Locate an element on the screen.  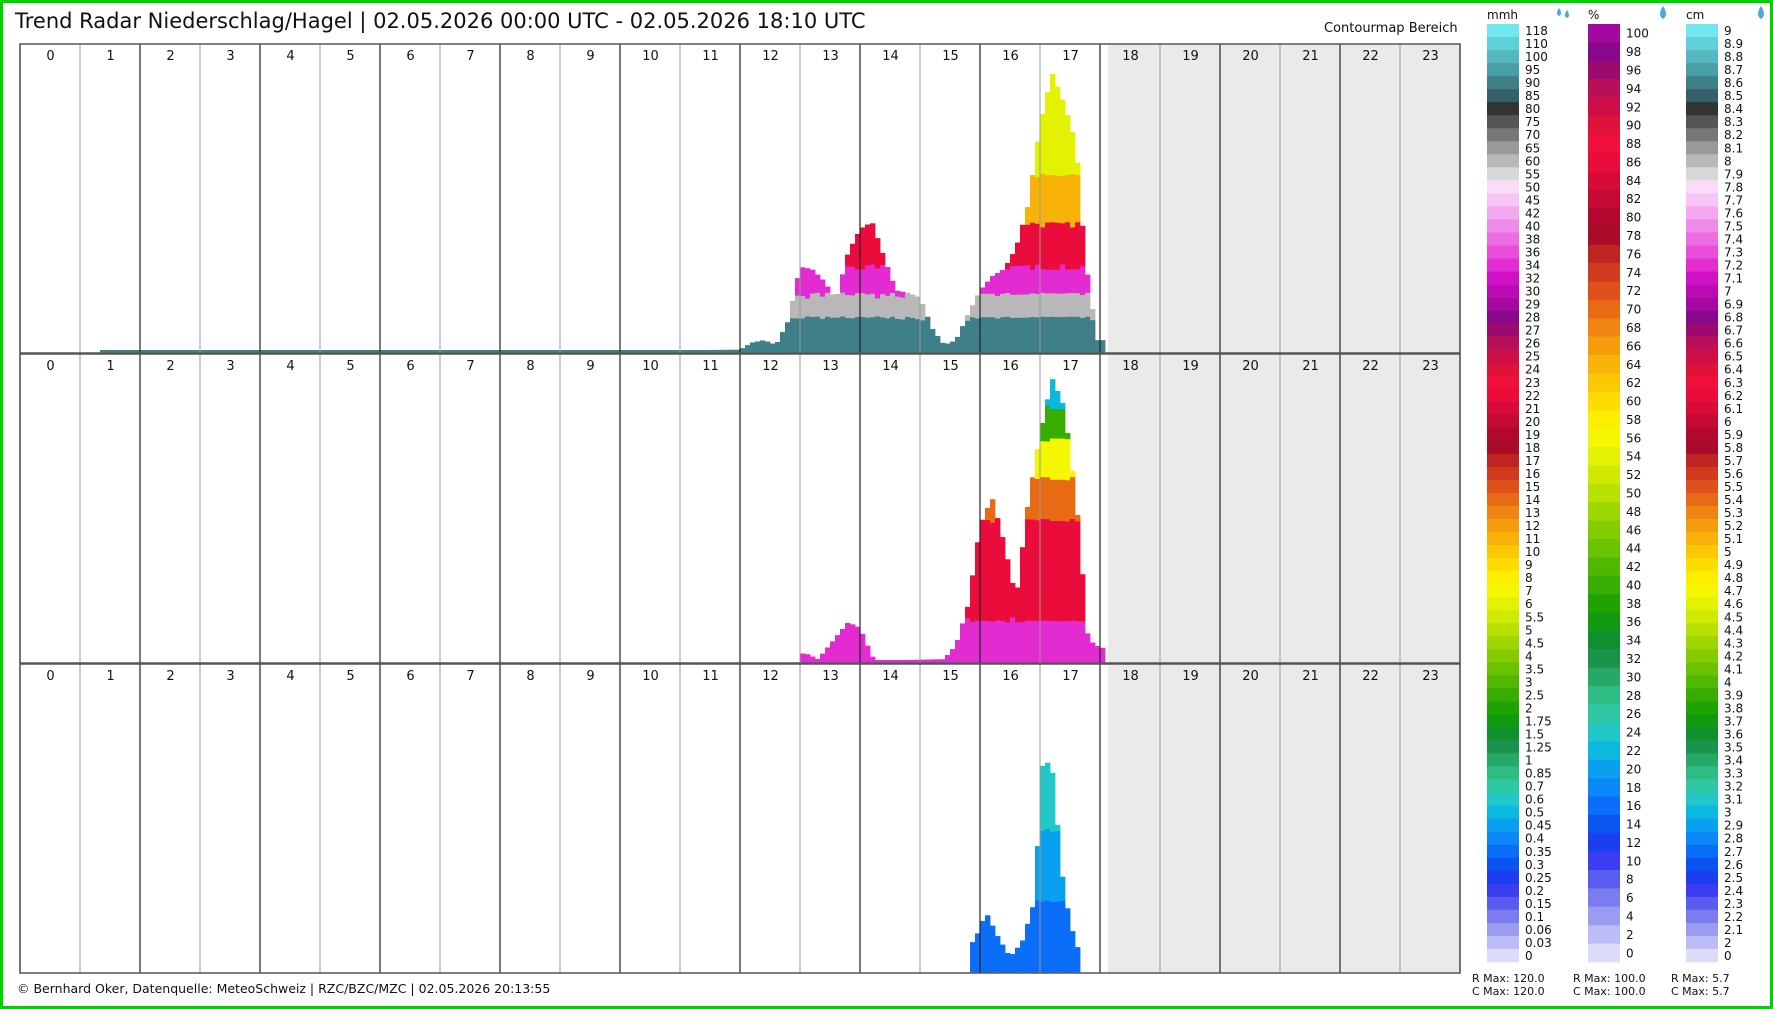
legend-label: 7.2 is located at coordinates (1733, 266).